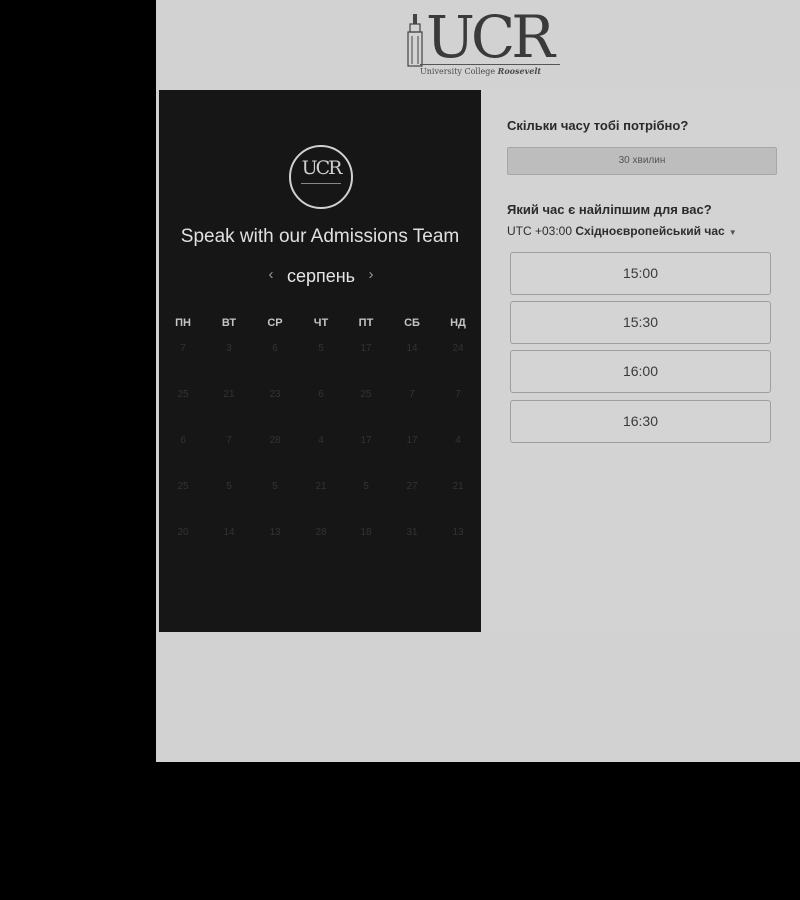  What do you see at coordinates (519, 71) in the screenshot?
I see `logo-subtitle-b: Roosevelt` at bounding box center [519, 71].